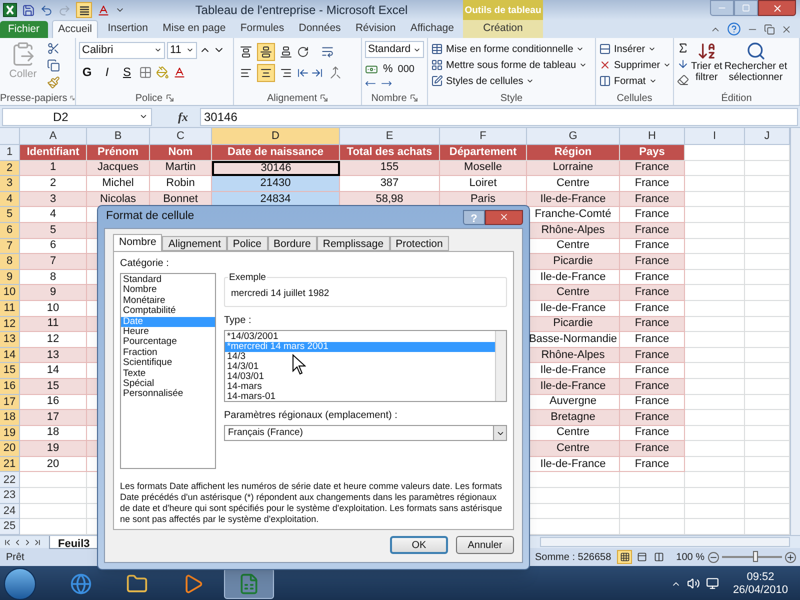 Image resolution: width=800 pixels, height=600 pixels. I want to click on row-header: 2, so click(10, 168).